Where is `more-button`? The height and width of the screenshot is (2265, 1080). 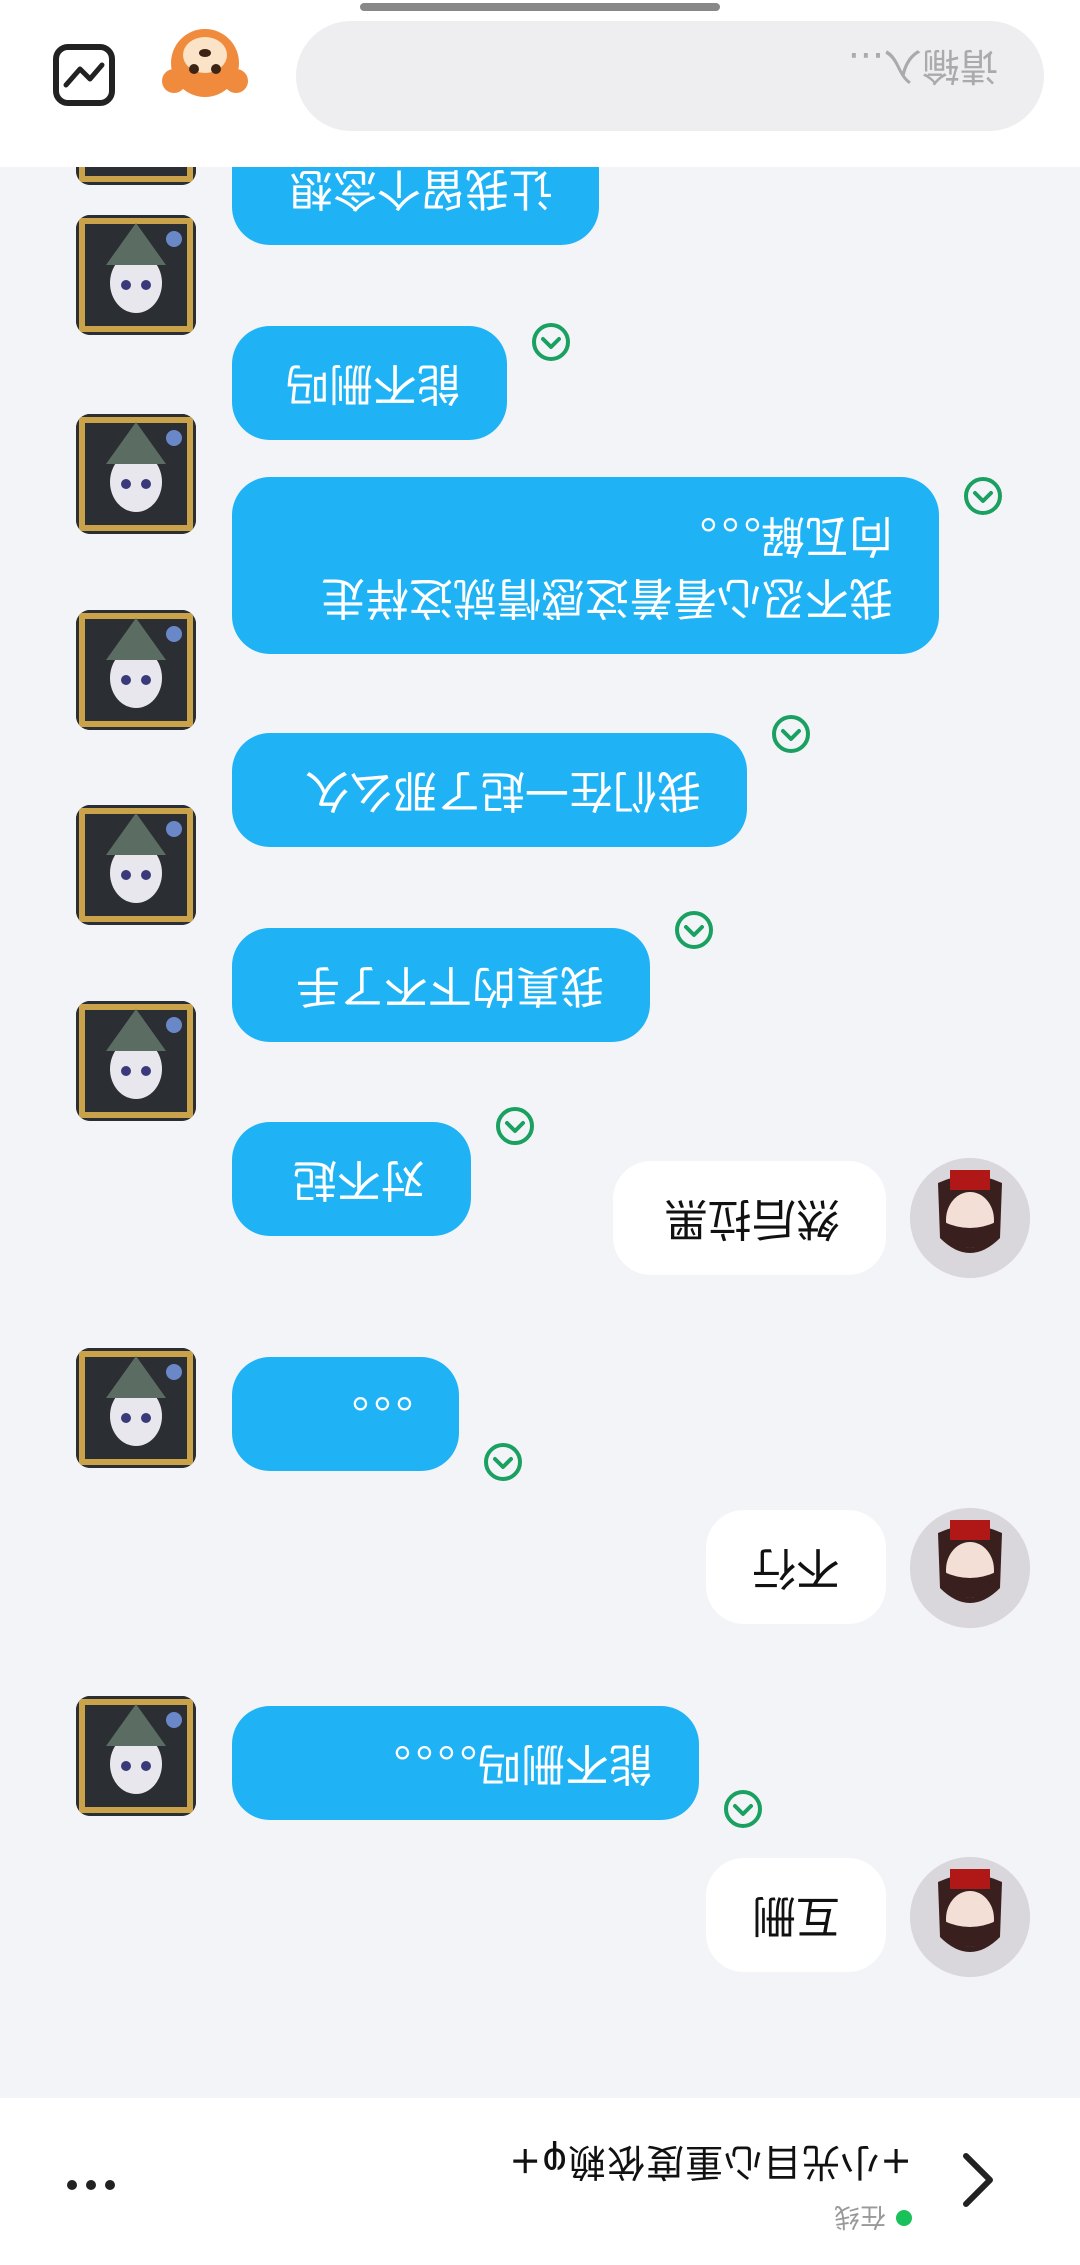
more-button is located at coordinates (91, 2185).